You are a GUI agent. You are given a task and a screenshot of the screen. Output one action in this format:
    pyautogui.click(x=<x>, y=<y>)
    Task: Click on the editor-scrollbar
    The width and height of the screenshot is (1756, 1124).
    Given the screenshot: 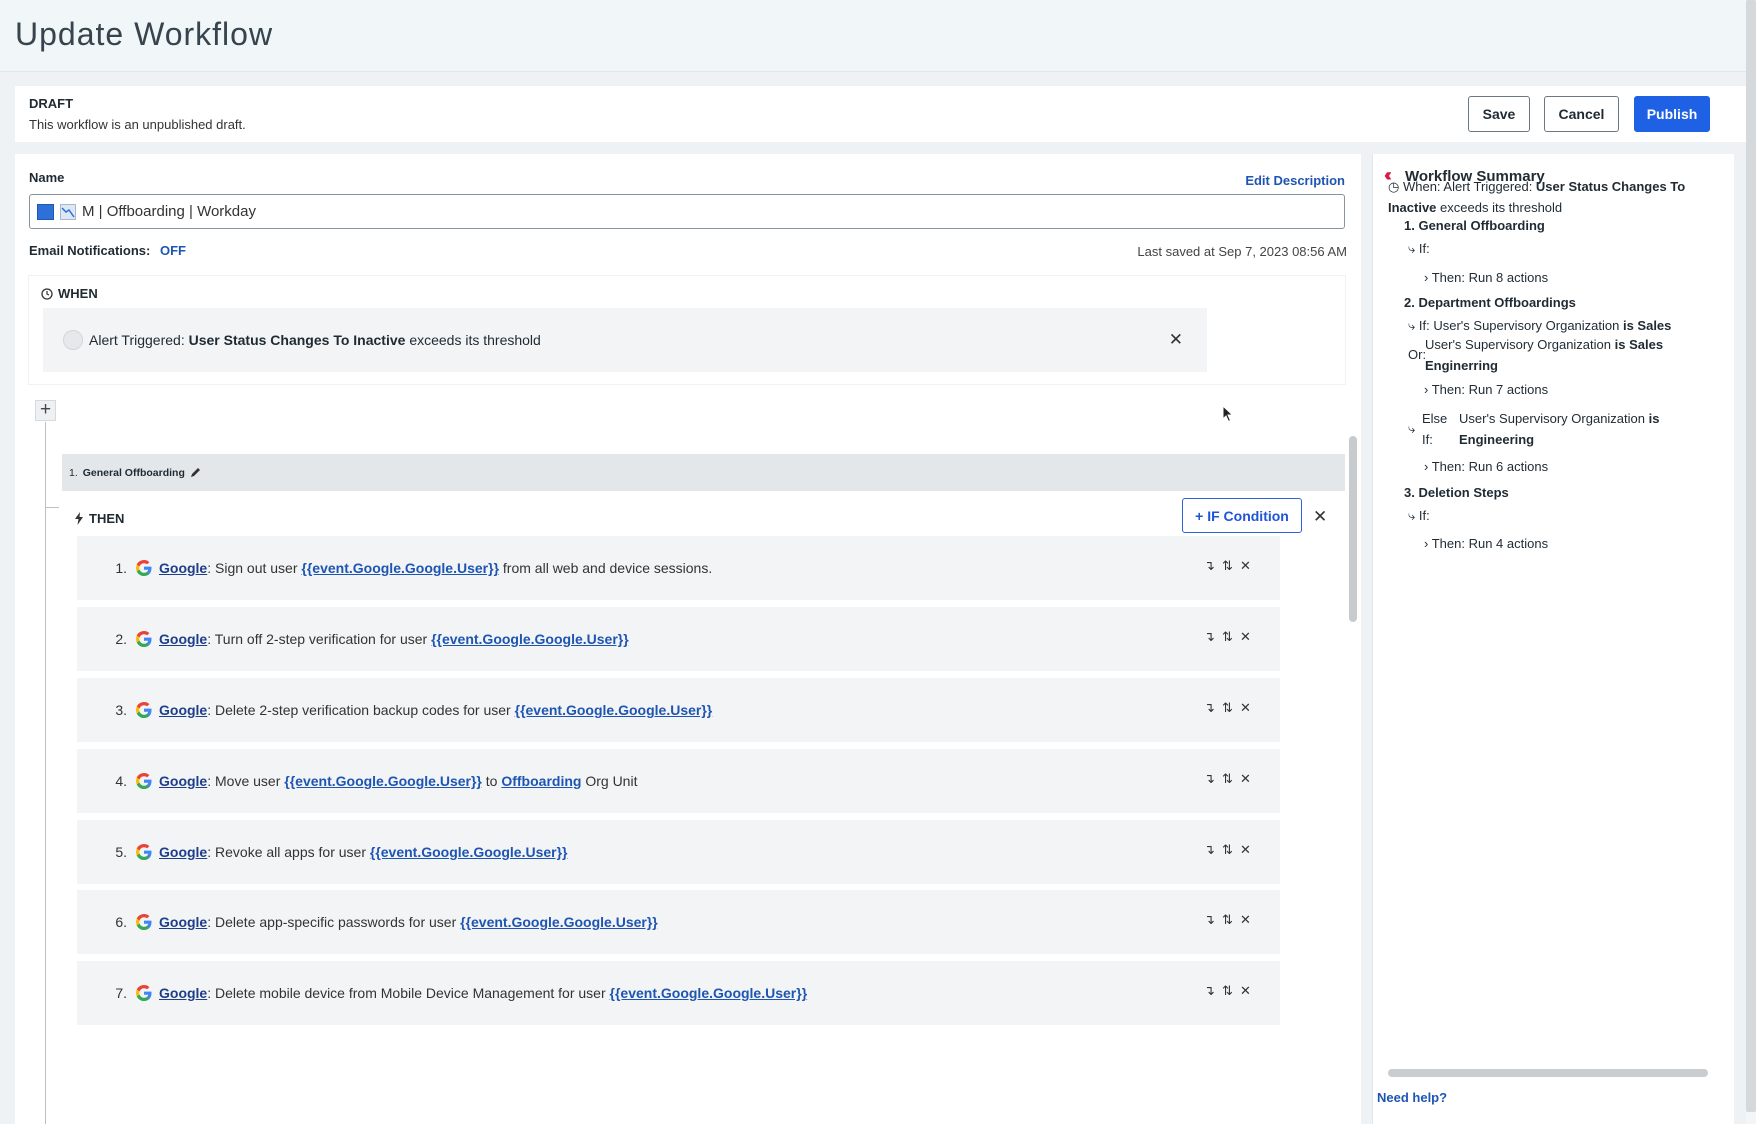 What is the action you would take?
    pyautogui.click(x=1353, y=702)
    